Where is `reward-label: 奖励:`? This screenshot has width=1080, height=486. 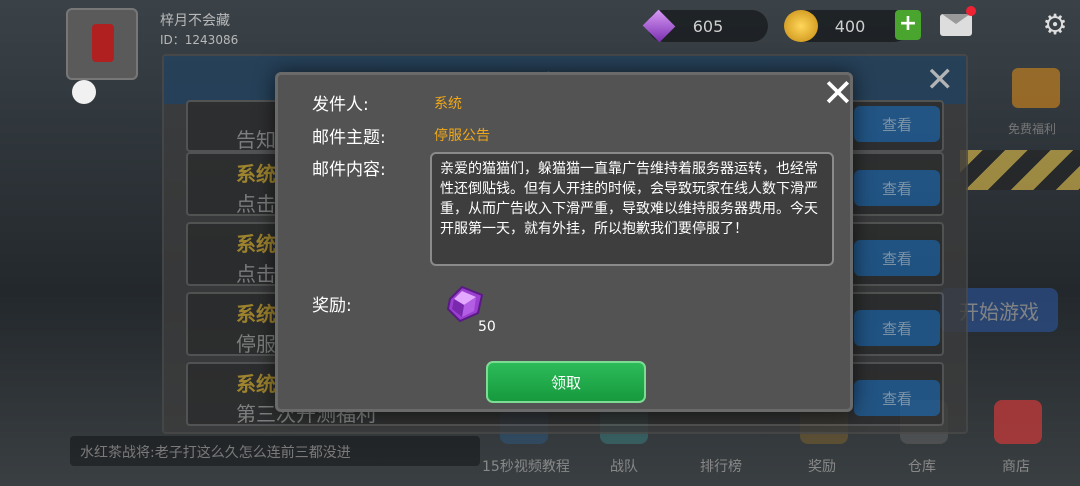
reward-label: 奖励: is located at coordinates (332, 306).